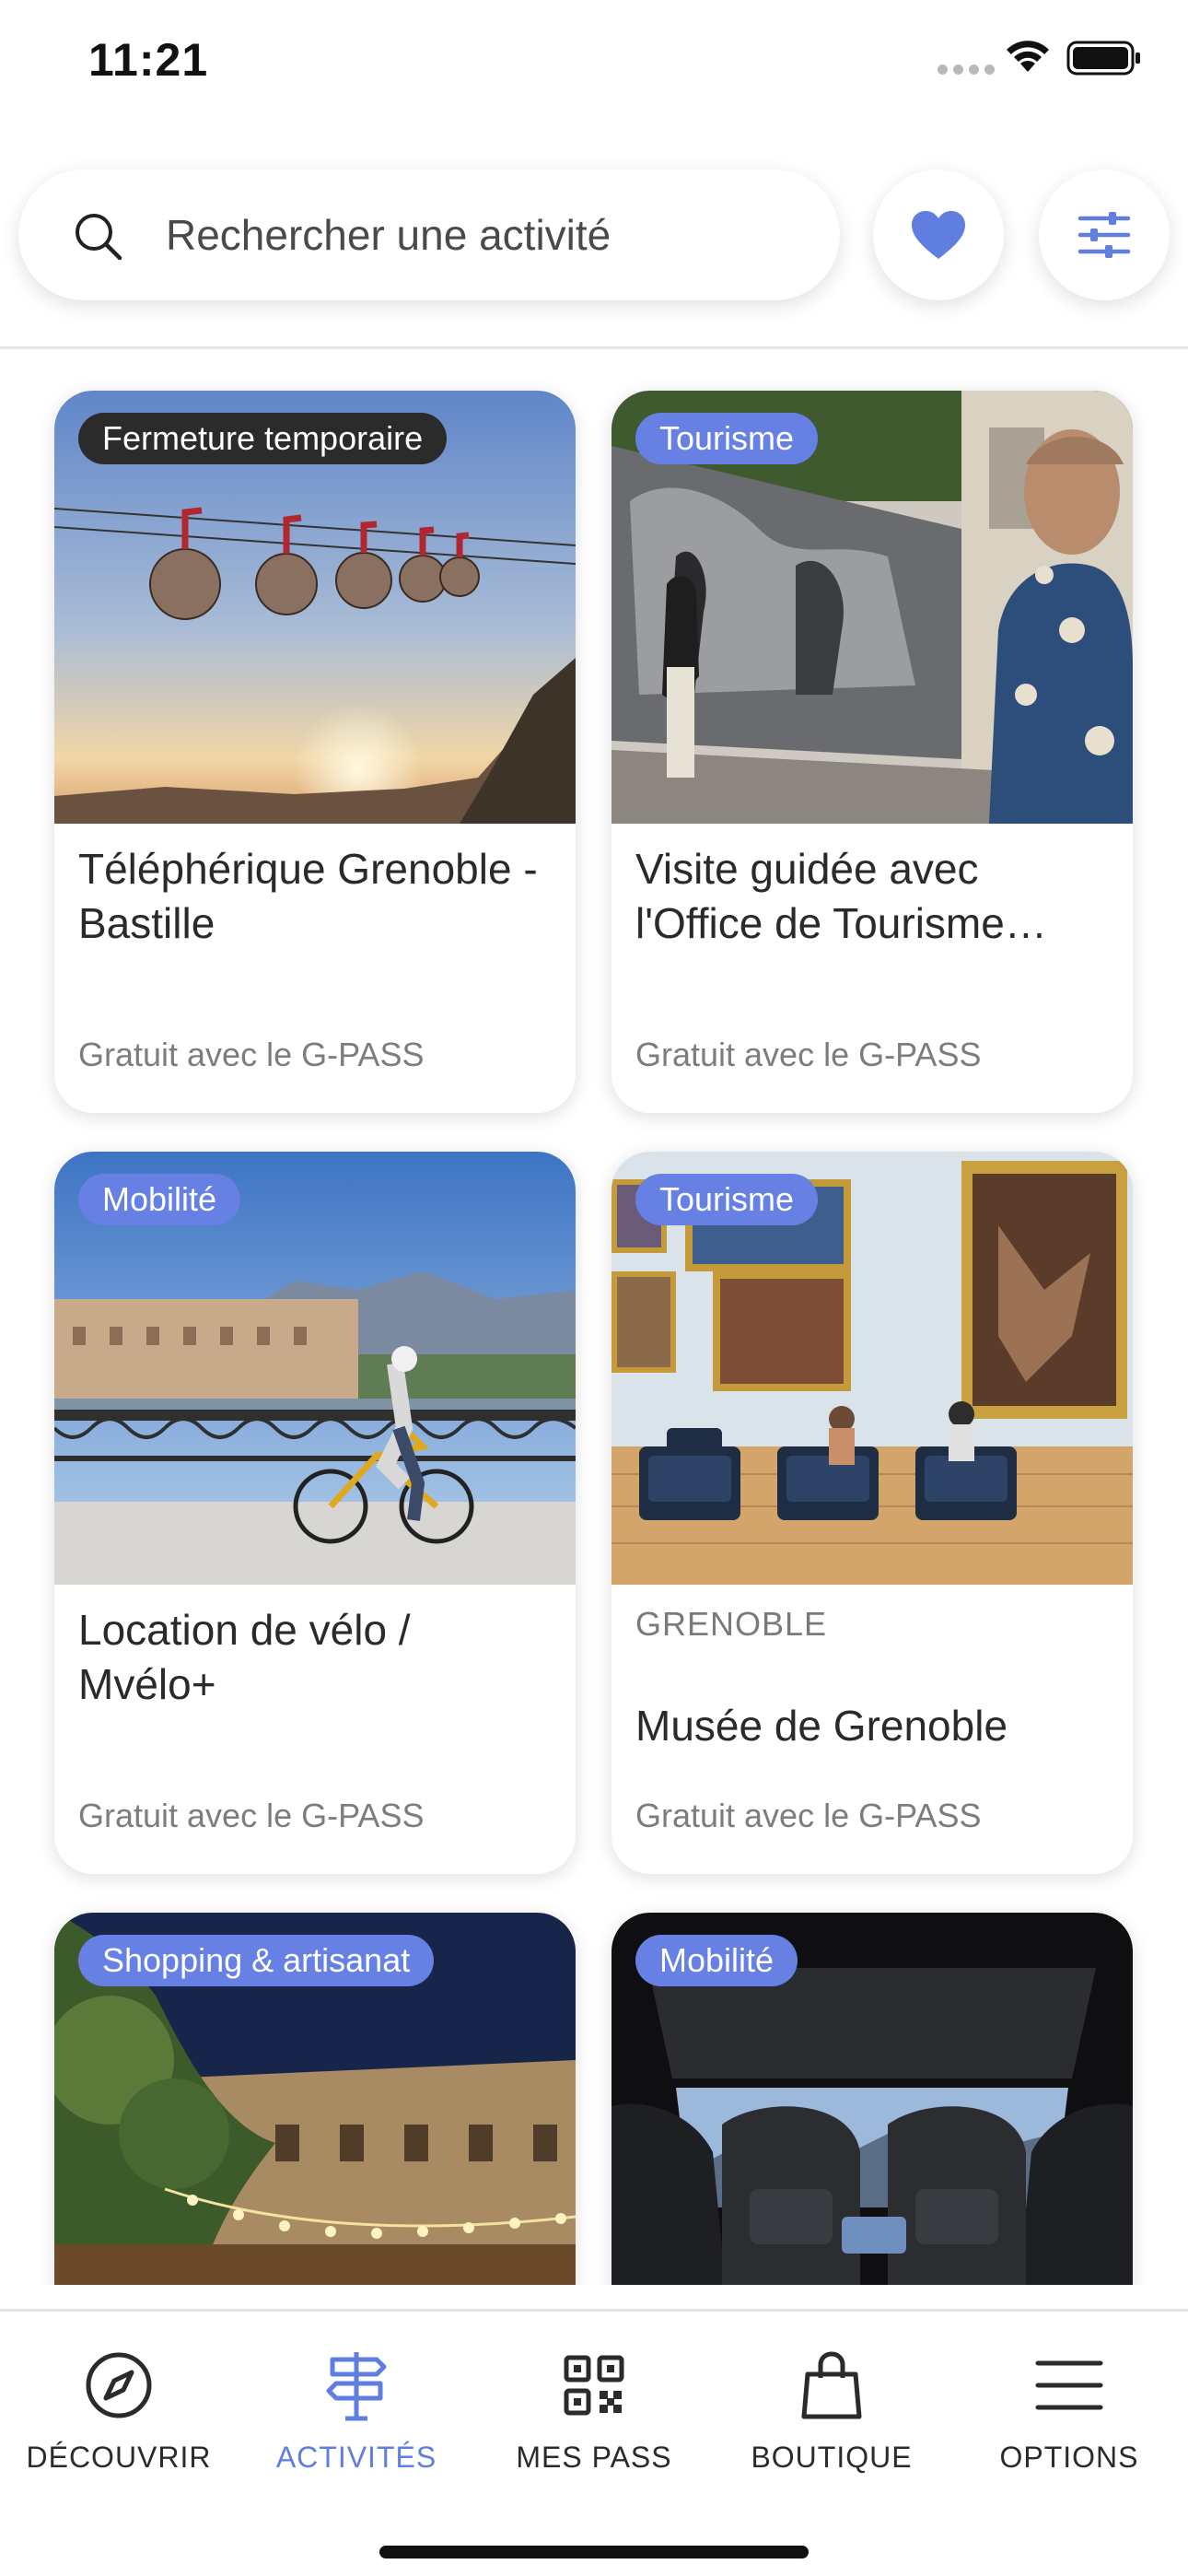  What do you see at coordinates (356, 2457) in the screenshot?
I see `nav-label: ACTIVITÉS` at bounding box center [356, 2457].